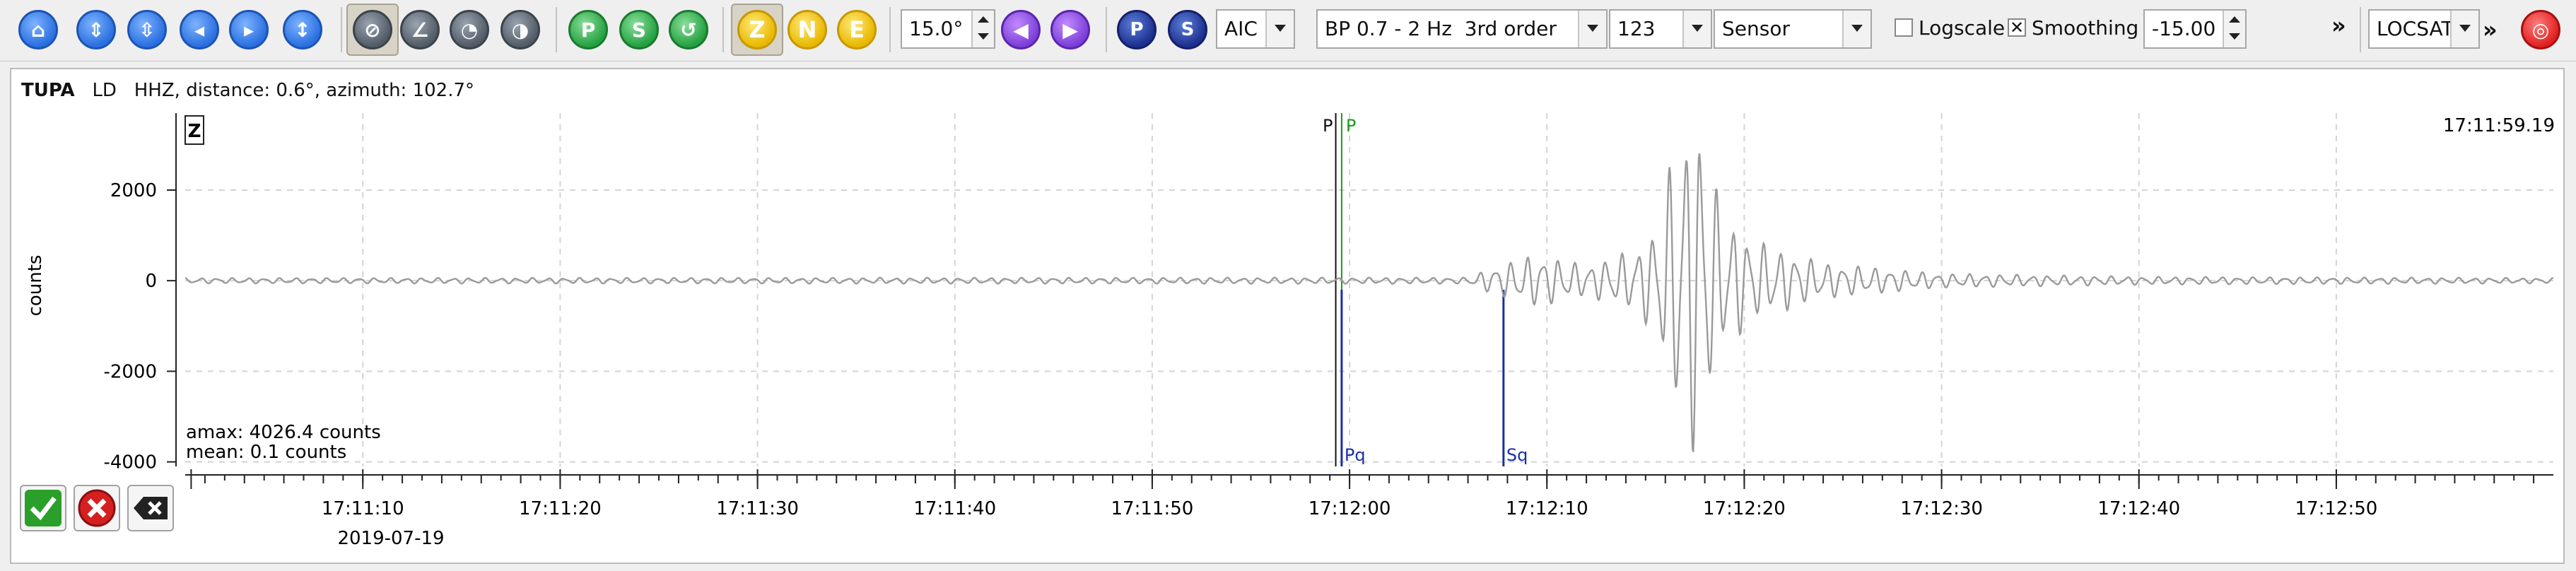 The image size is (2576, 571). Describe the element at coordinates (140, 293) in the screenshot. I see `y-axis: 2000 0 -2000 -4000` at that location.